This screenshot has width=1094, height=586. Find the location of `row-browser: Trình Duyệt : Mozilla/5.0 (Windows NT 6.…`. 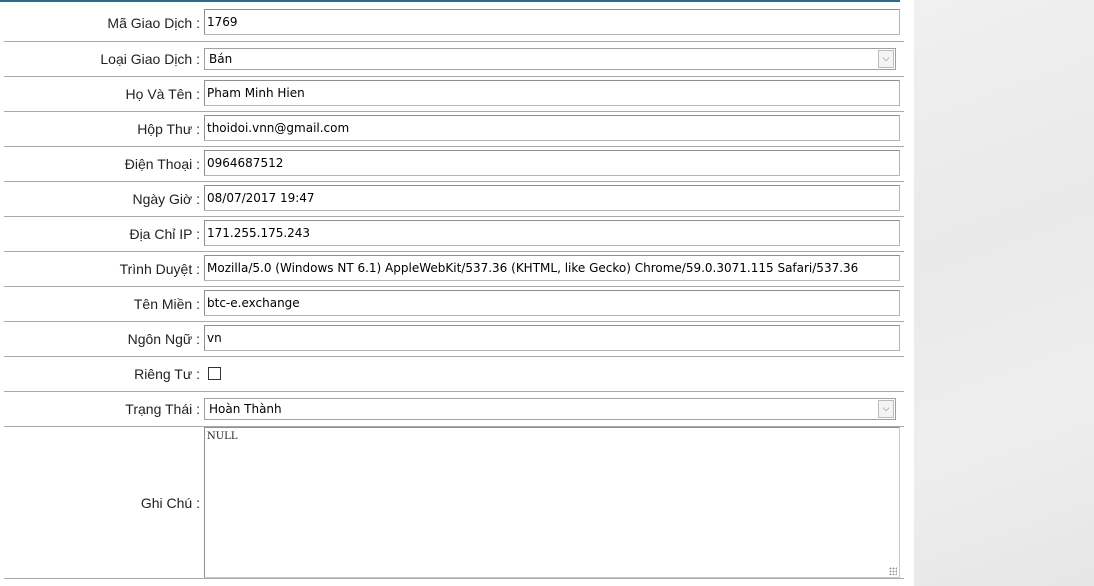

row-browser: Trình Duyệt : Mozilla/5.0 (Windows NT 6.… is located at coordinates (454, 268).